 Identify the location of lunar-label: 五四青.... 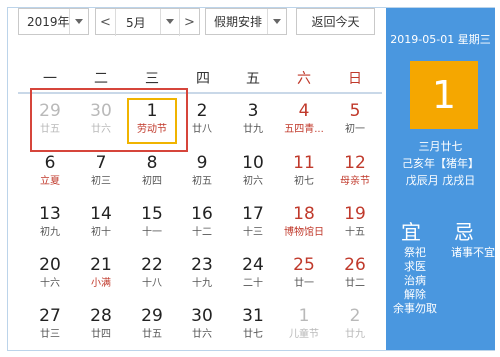
(304, 129).